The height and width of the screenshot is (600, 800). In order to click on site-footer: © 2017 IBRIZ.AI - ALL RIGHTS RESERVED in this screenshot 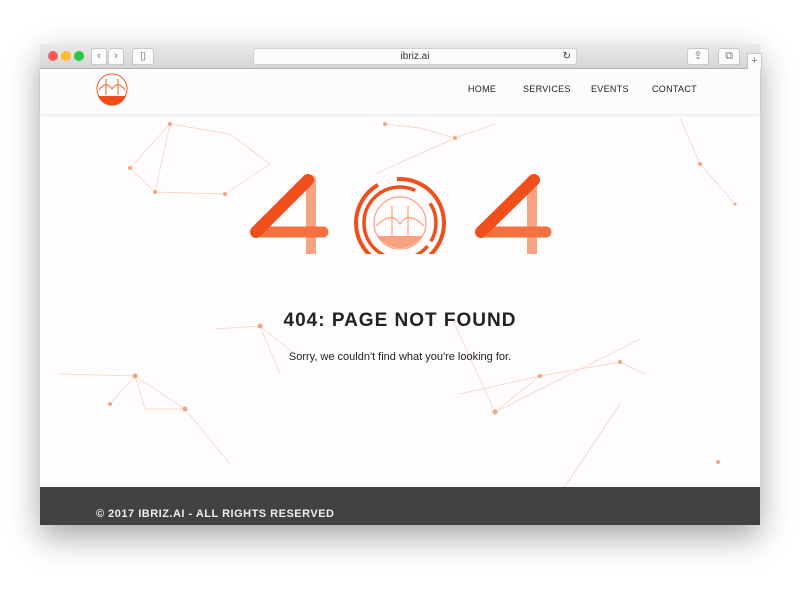, I will do `click(400, 506)`.